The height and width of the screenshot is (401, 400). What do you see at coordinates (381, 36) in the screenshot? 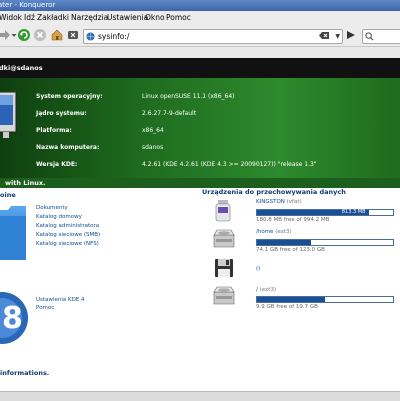
I see `search-input` at bounding box center [381, 36].